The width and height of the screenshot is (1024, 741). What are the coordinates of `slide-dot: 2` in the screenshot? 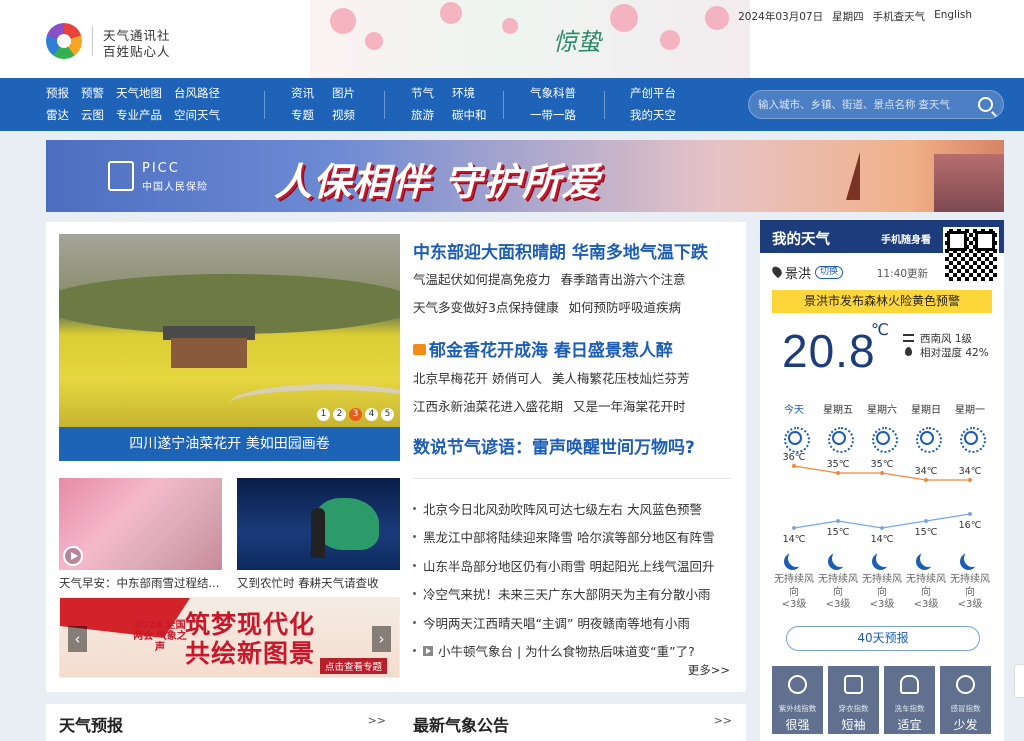 It's located at (339, 414).